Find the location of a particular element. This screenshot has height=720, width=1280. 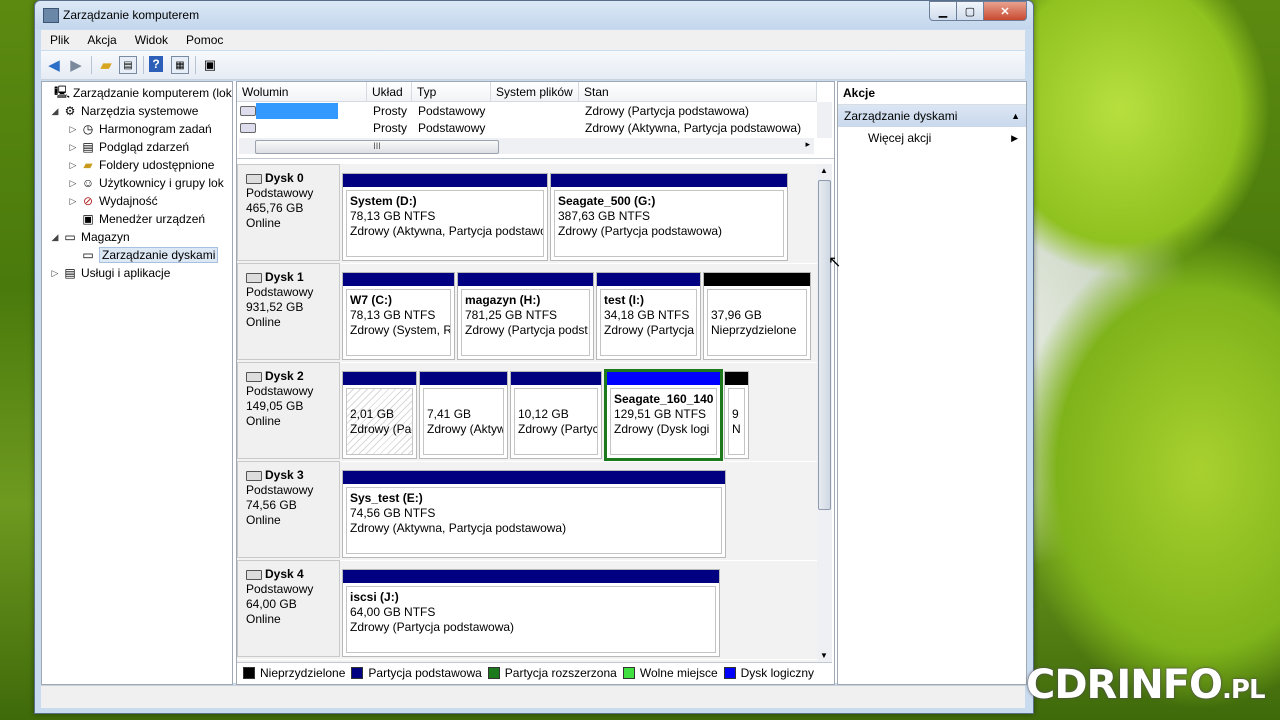

tree-item-disk-management: ▭ Zarządzanie dyskami is located at coordinates (143, 255).